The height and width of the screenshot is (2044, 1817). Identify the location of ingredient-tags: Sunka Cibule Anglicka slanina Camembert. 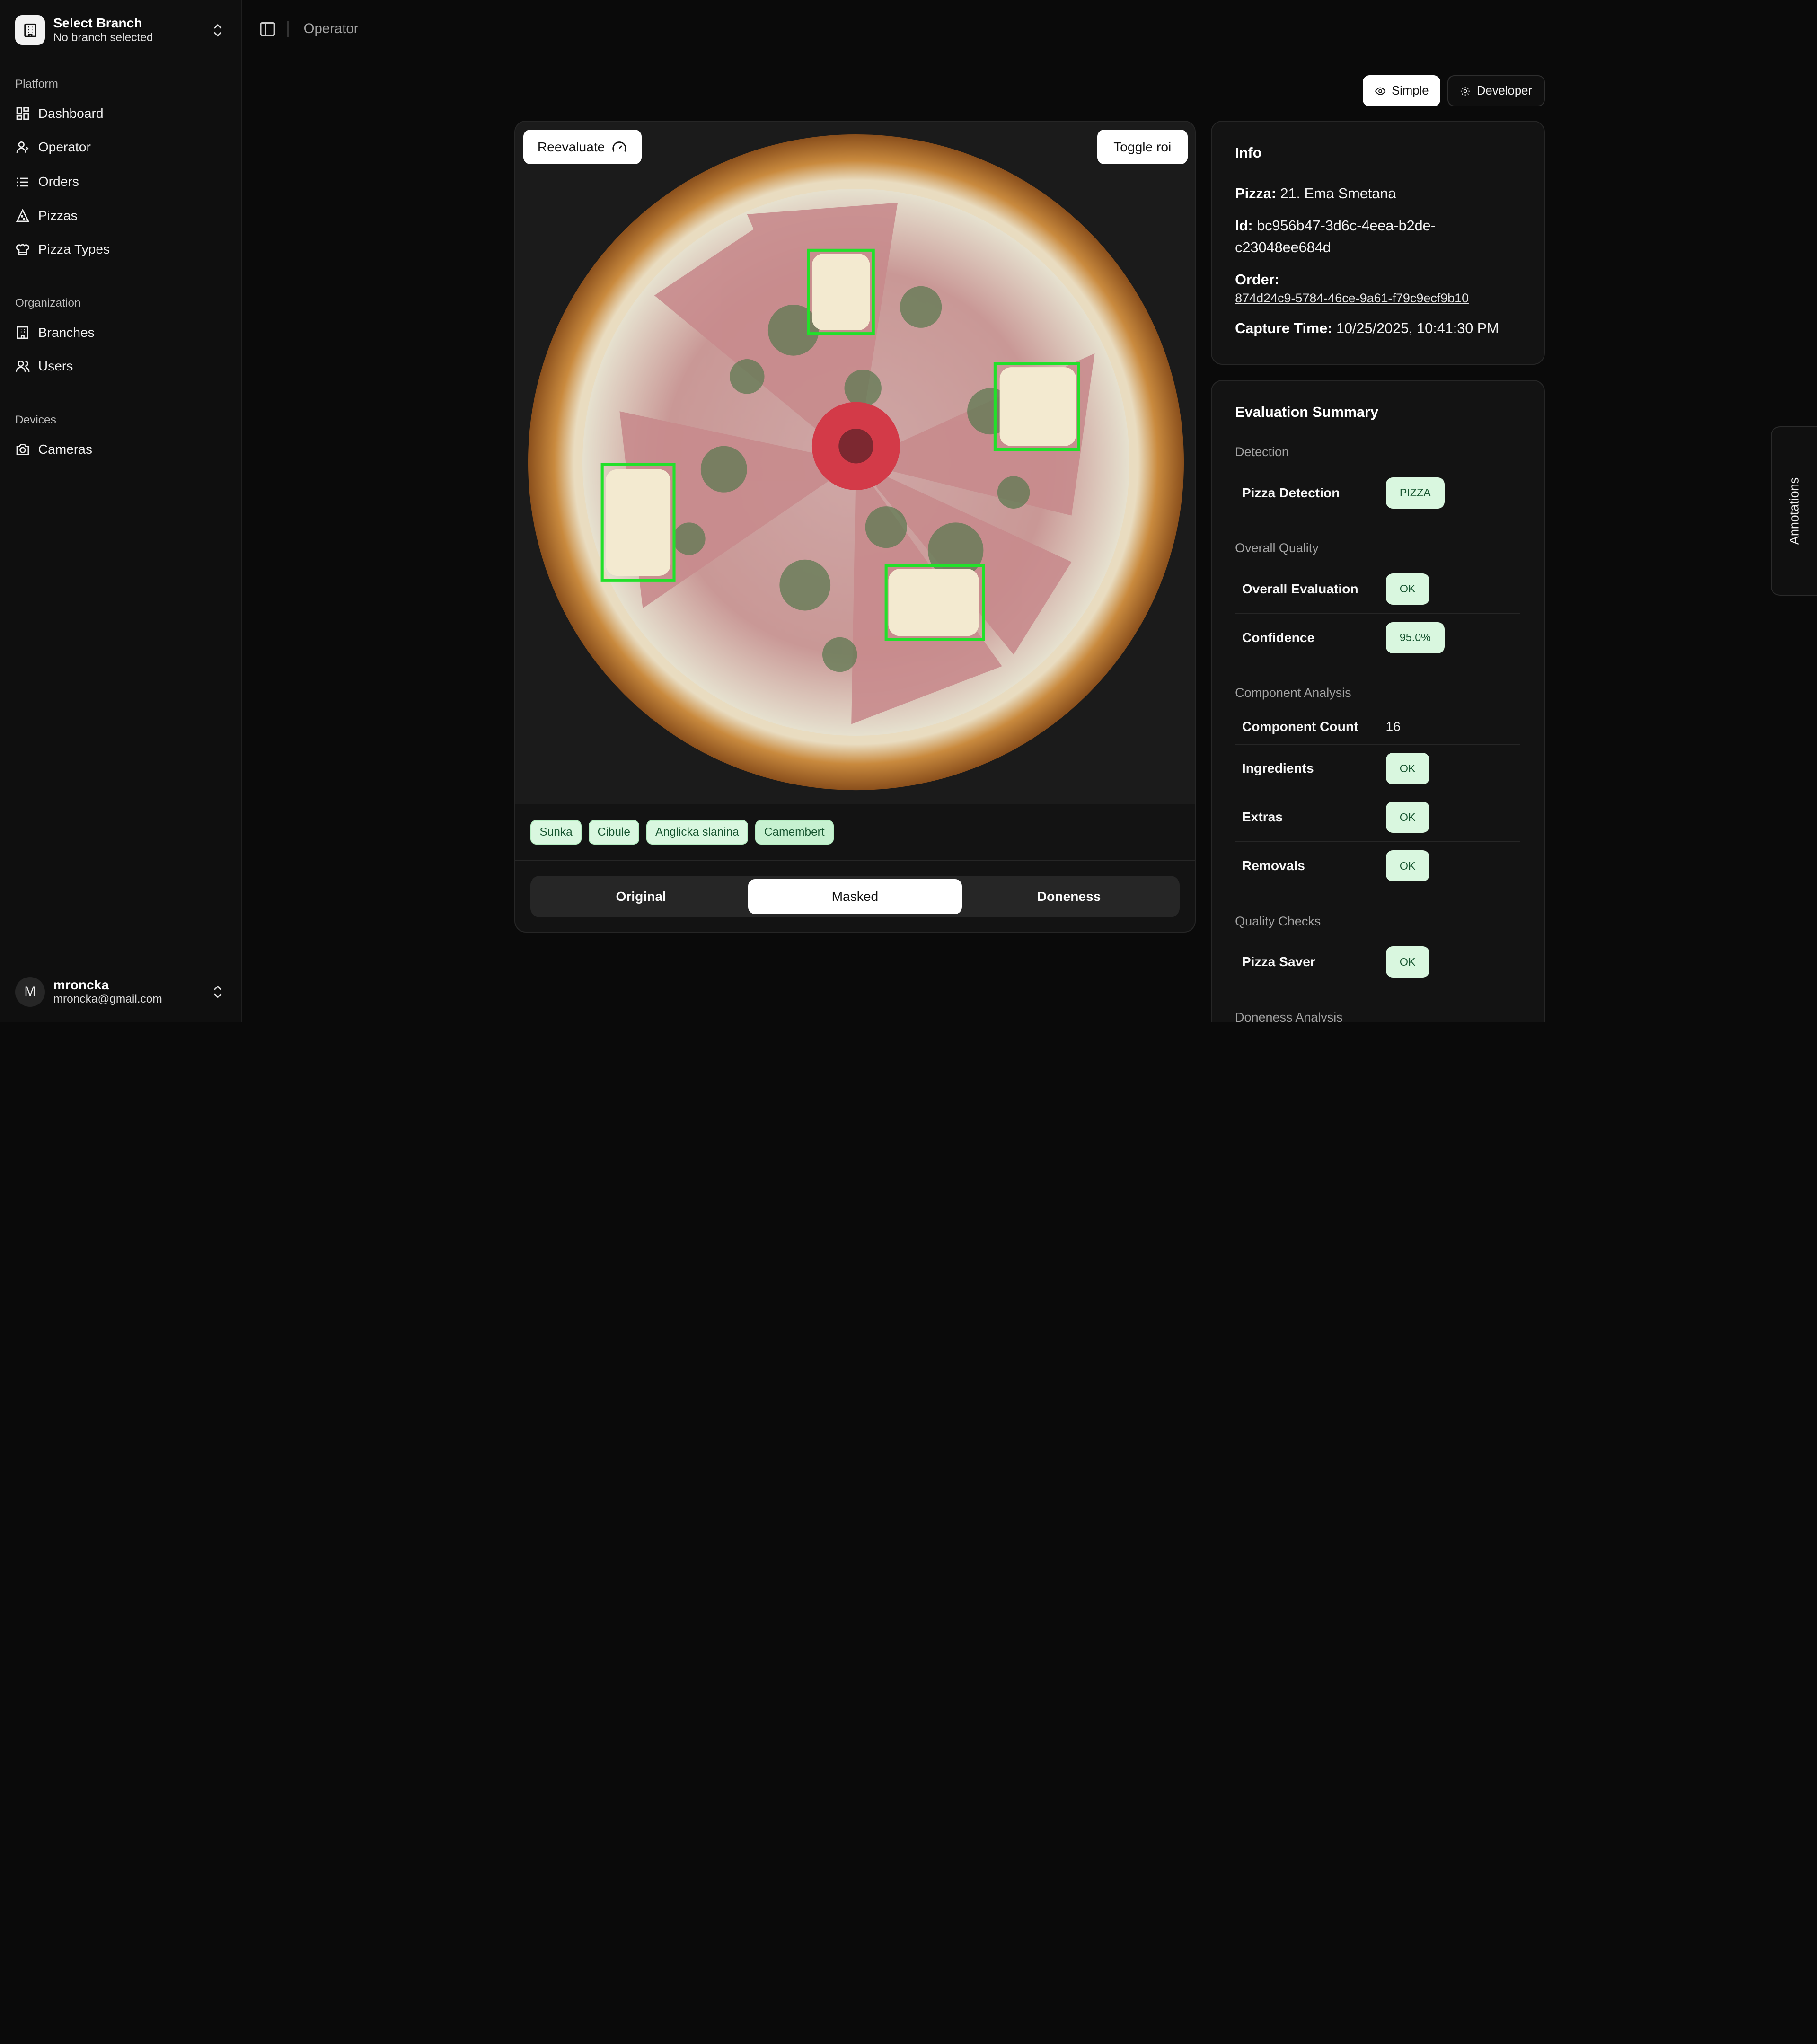
(682, 832).